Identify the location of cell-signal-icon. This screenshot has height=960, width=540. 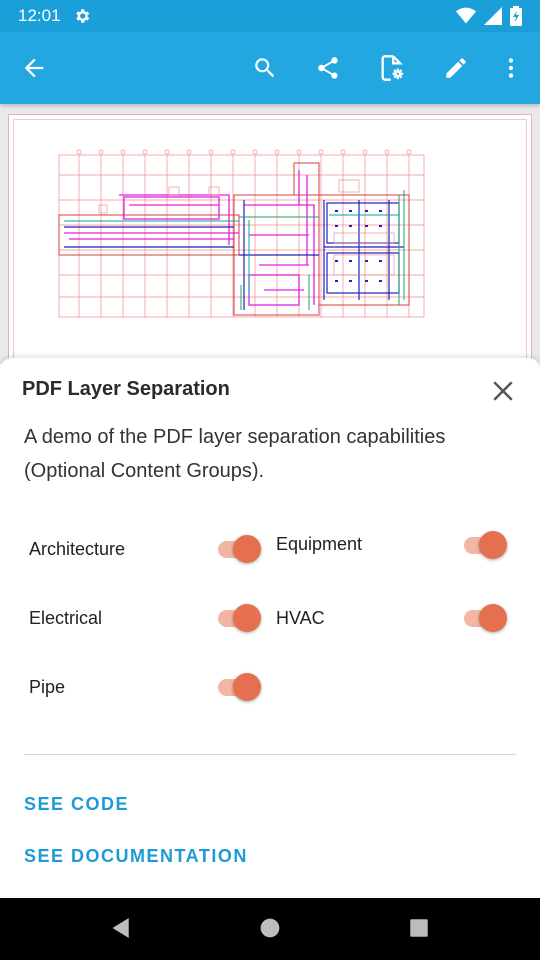
(493, 16).